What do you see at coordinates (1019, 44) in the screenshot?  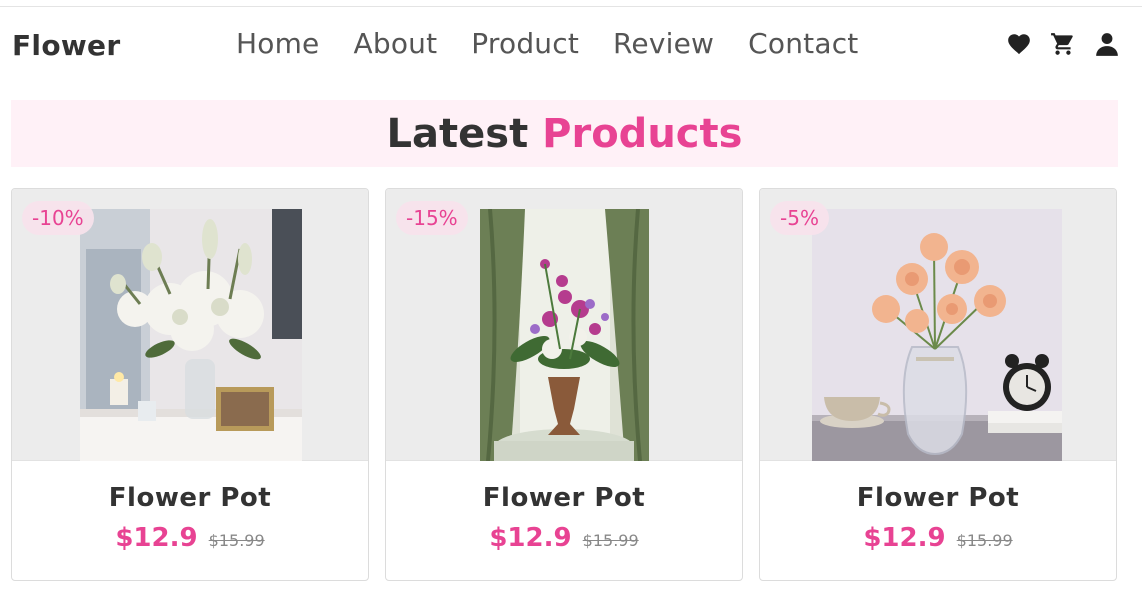 I see `heart-icon` at bounding box center [1019, 44].